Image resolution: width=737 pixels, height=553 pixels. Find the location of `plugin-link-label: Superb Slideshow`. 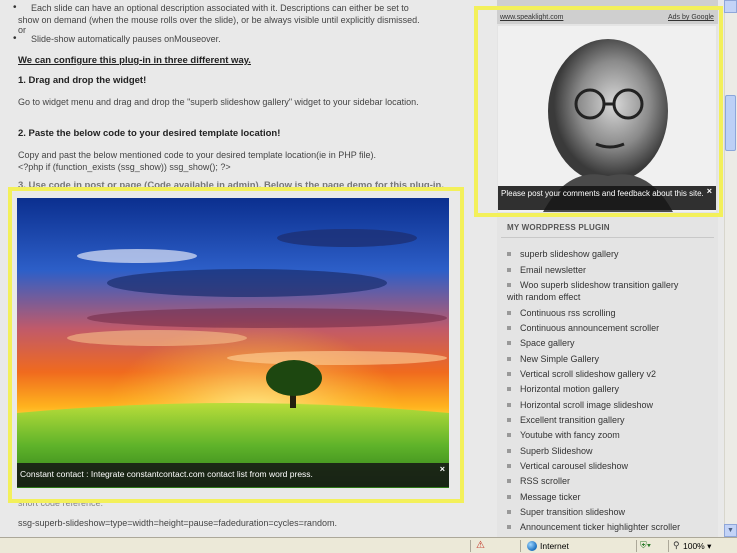

plugin-link-label: Superb Slideshow is located at coordinates (556, 451).